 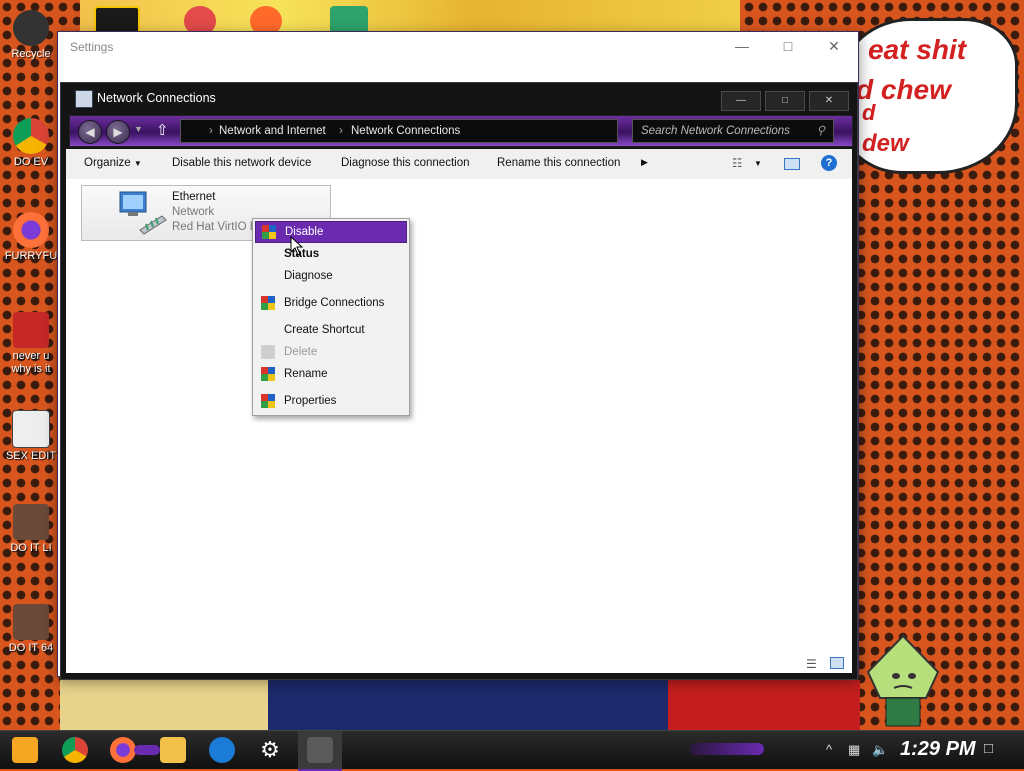 What do you see at coordinates (558, 163) in the screenshot?
I see `rename-connection-button: Rename this connection` at bounding box center [558, 163].